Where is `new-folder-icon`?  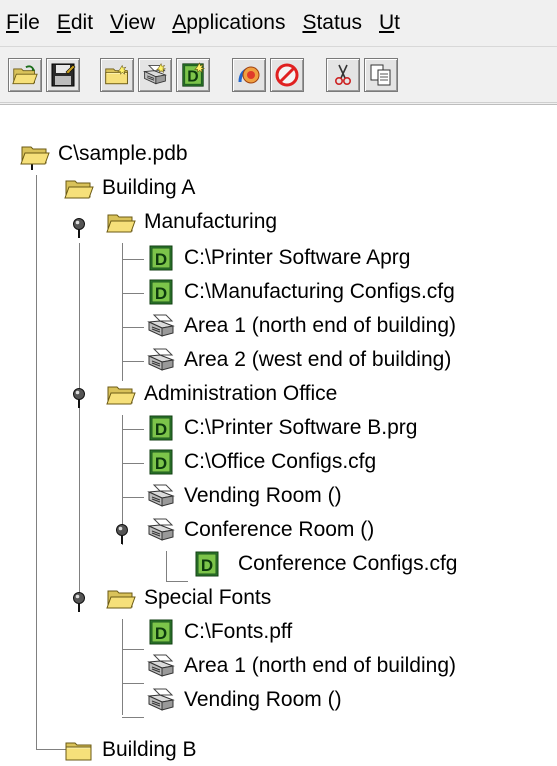 new-folder-icon is located at coordinates (117, 76).